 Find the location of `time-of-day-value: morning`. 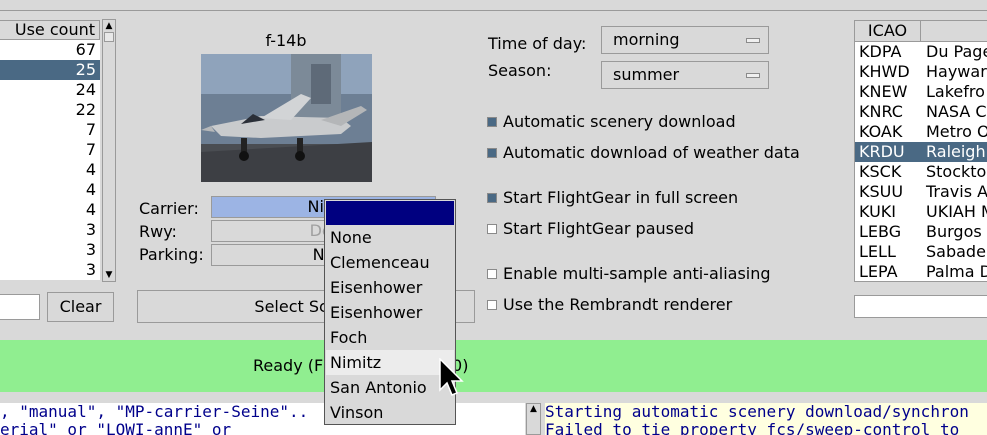

time-of-day-value: morning is located at coordinates (646, 39).